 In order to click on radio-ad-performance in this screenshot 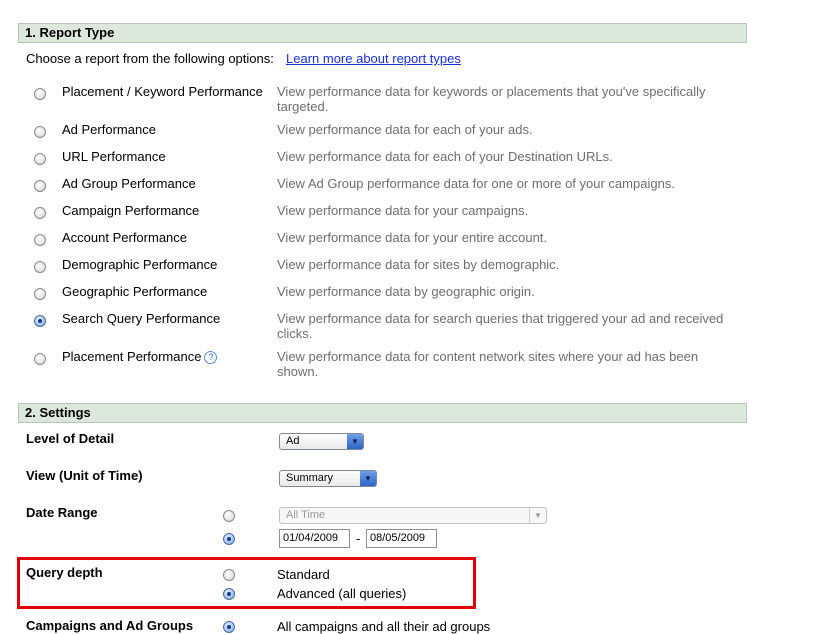, I will do `click(40, 132)`.